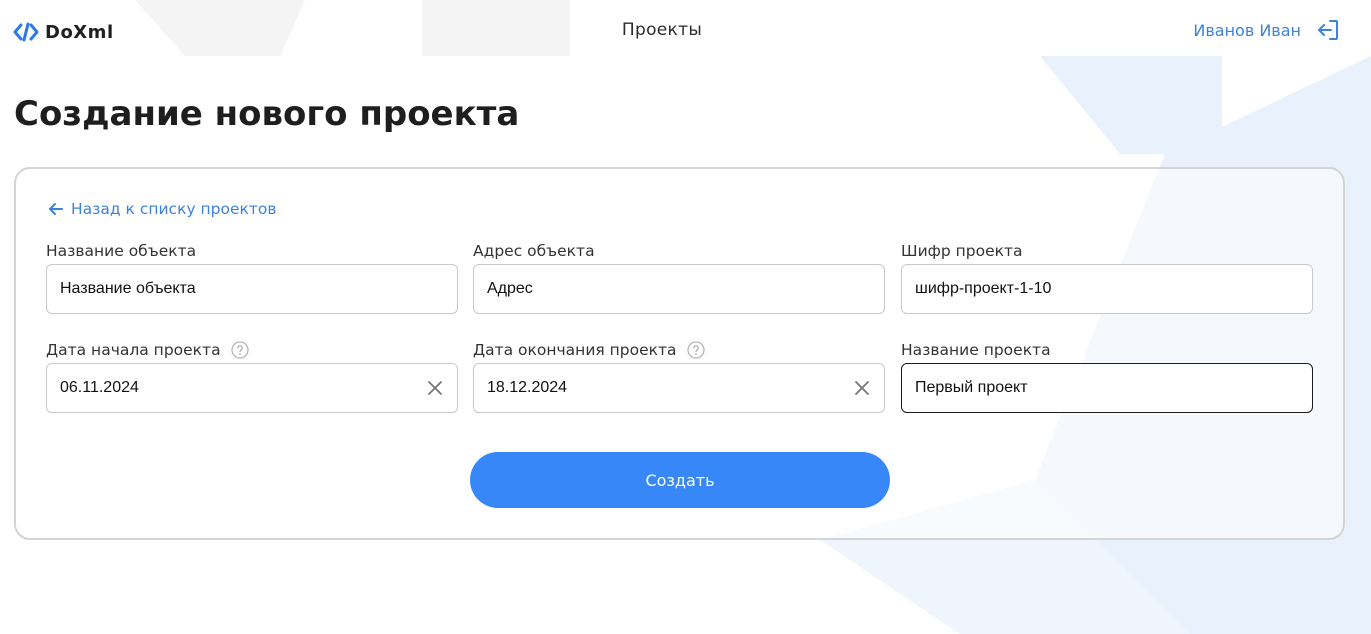  What do you see at coordinates (121, 251) in the screenshot?
I see `field-label-text: Название объекта` at bounding box center [121, 251].